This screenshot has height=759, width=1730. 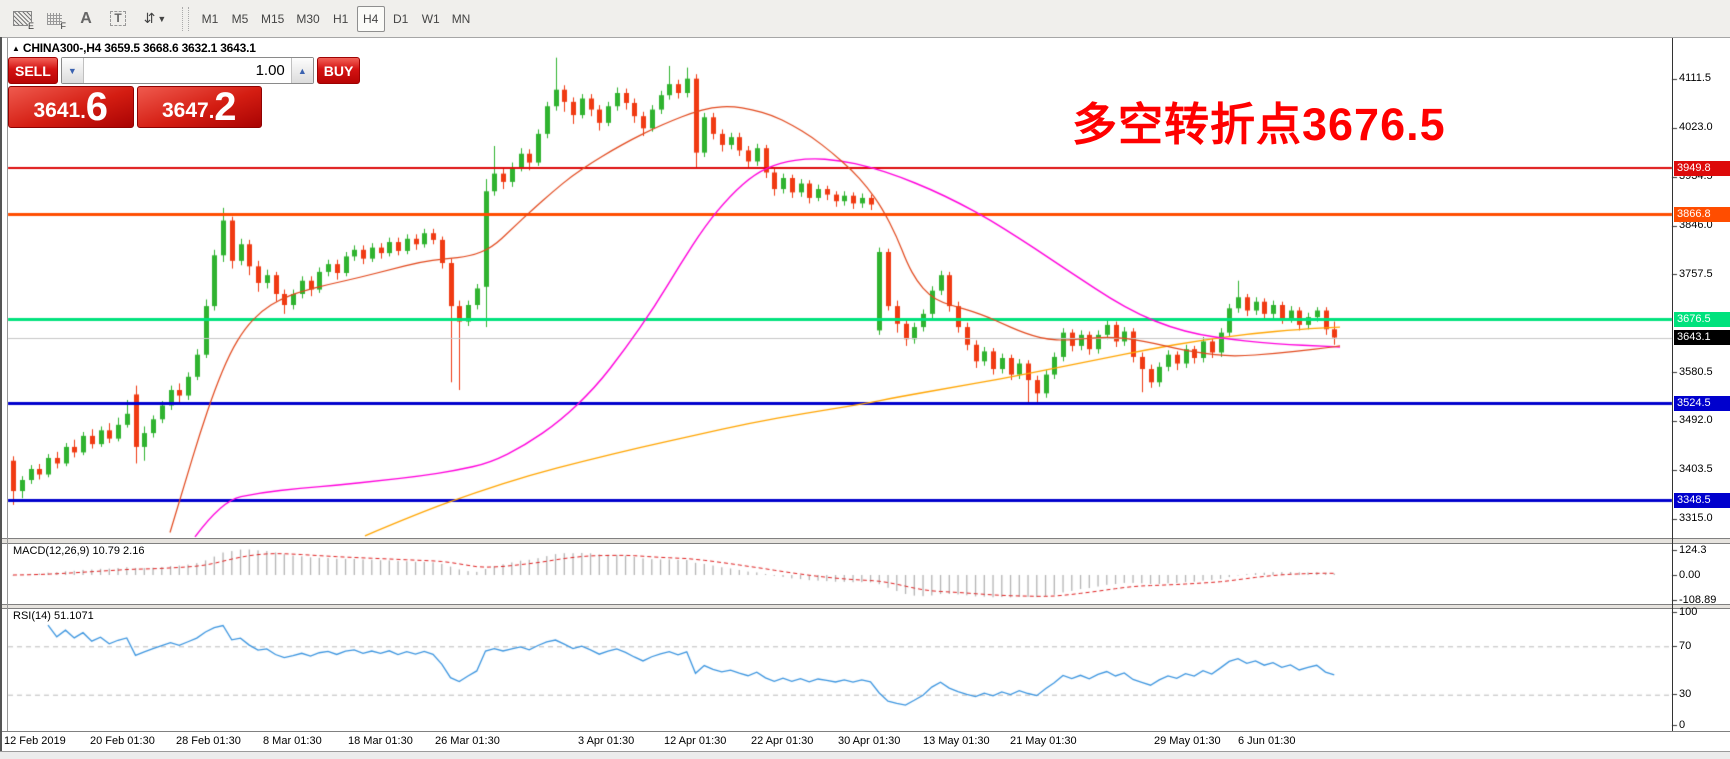 I want to click on date-axis-label: 30 Apr 01:30, so click(x=869, y=741).